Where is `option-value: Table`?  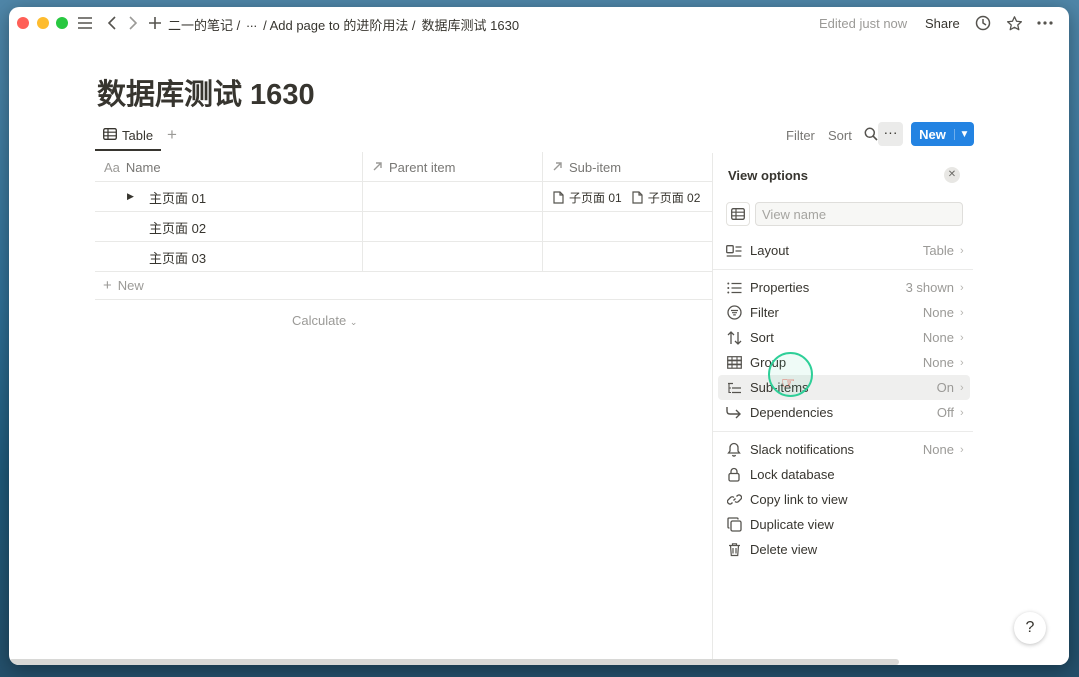
option-value: Table is located at coordinates (938, 250).